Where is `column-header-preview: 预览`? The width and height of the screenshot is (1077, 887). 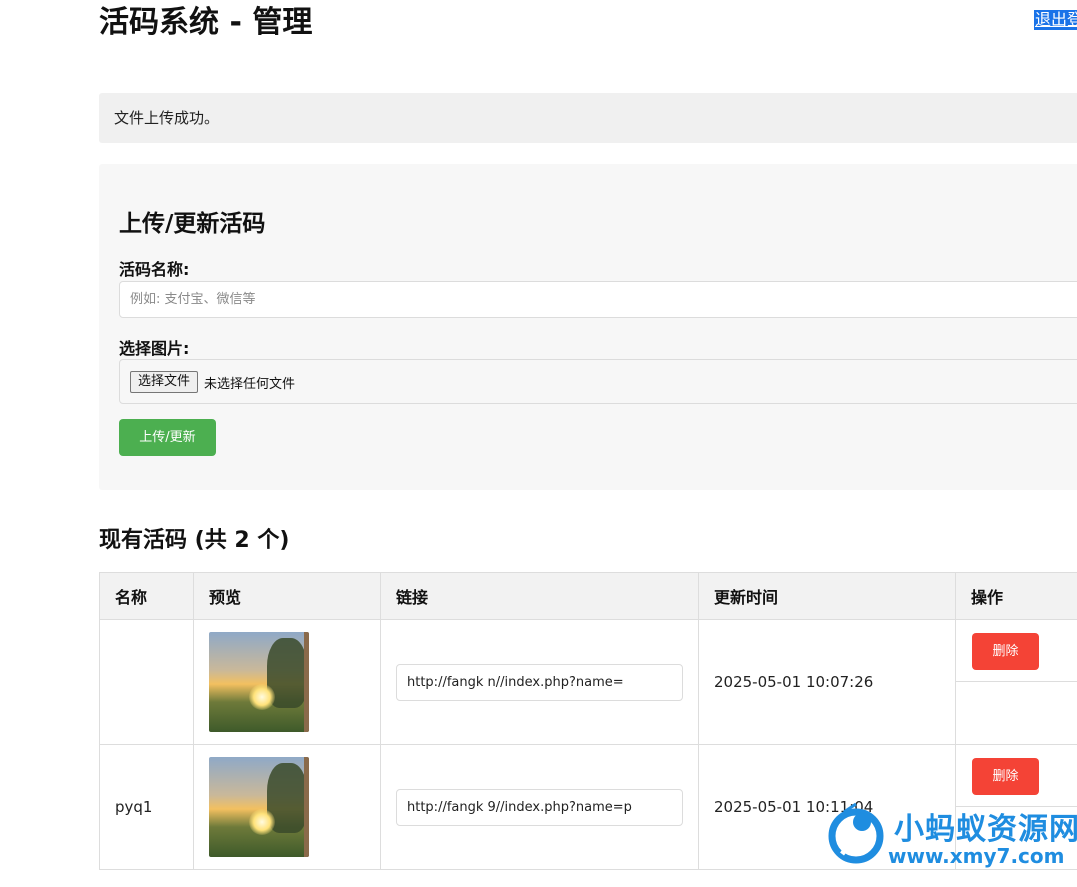
column-header-preview: 预览 is located at coordinates (287, 596).